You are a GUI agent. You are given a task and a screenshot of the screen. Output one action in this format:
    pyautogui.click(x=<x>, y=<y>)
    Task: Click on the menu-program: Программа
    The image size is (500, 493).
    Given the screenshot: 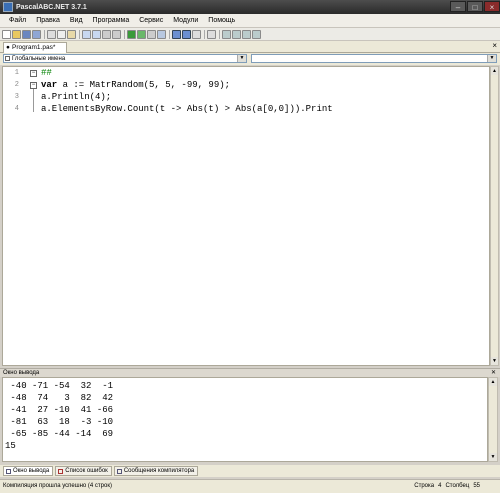 What is the action you would take?
    pyautogui.click(x=111, y=20)
    